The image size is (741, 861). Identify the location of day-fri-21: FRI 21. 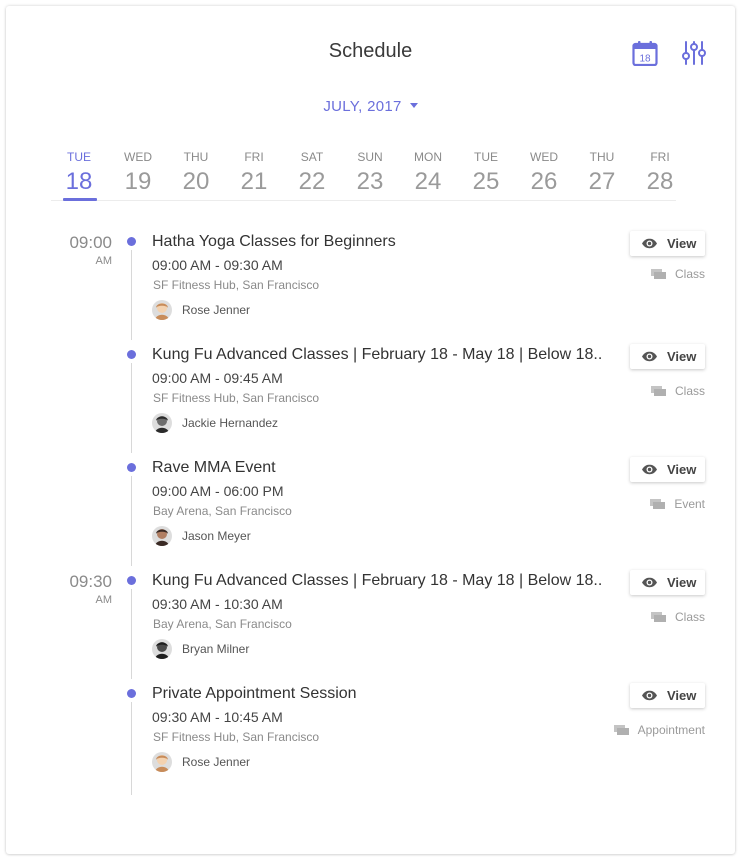
(254, 172).